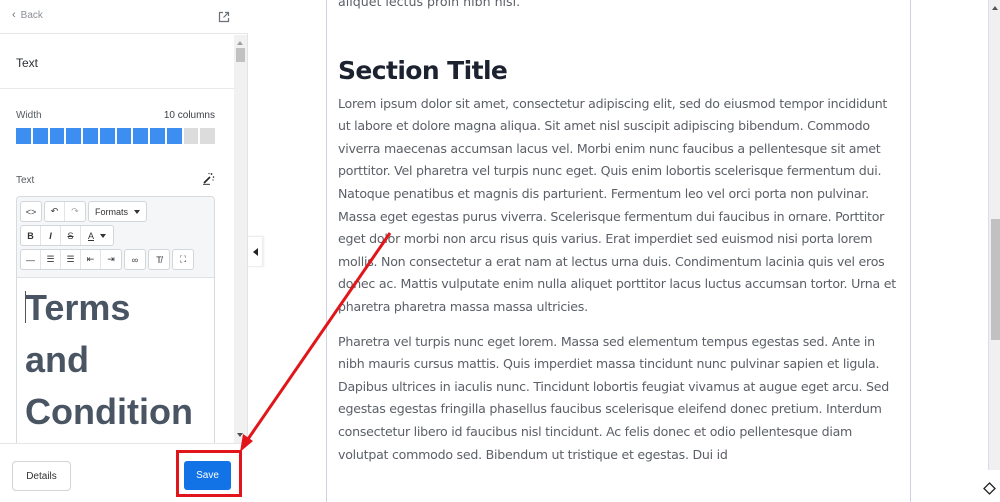 Image resolution: width=1000 pixels, height=502 pixels. I want to click on save-highlight-box, so click(209, 473).